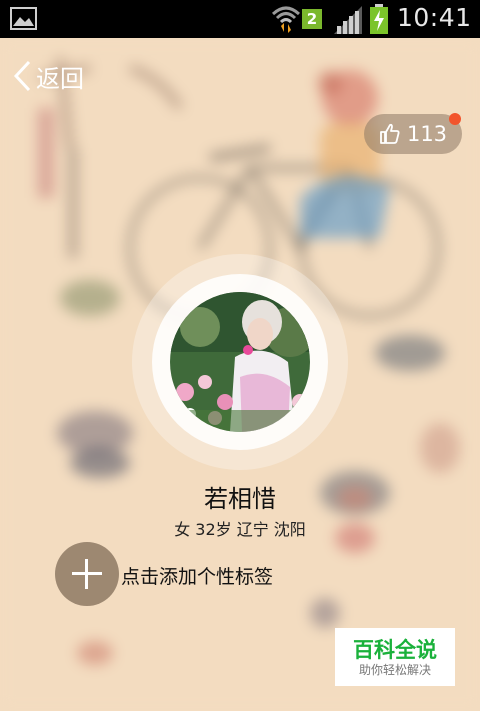 This screenshot has width=480, height=711. Describe the element at coordinates (240, 529) in the screenshot. I see `profile-info: 女 32岁 辽宁 沈阳` at that location.